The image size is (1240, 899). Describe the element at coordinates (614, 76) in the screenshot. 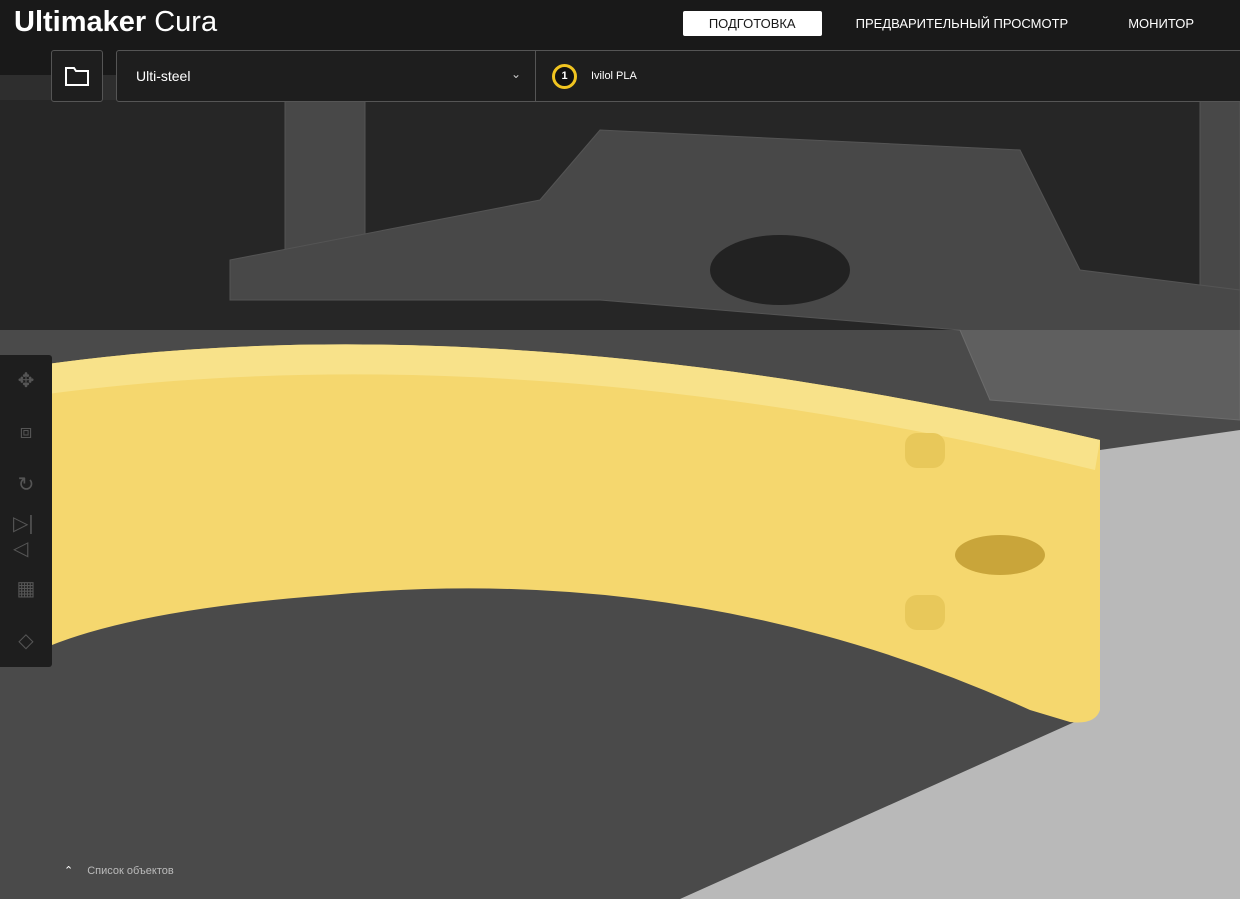

I see `material-name: Ivilol PLA` at that location.